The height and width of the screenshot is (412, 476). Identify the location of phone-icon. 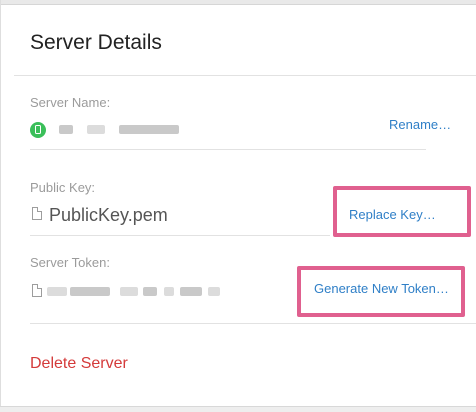
(38, 130).